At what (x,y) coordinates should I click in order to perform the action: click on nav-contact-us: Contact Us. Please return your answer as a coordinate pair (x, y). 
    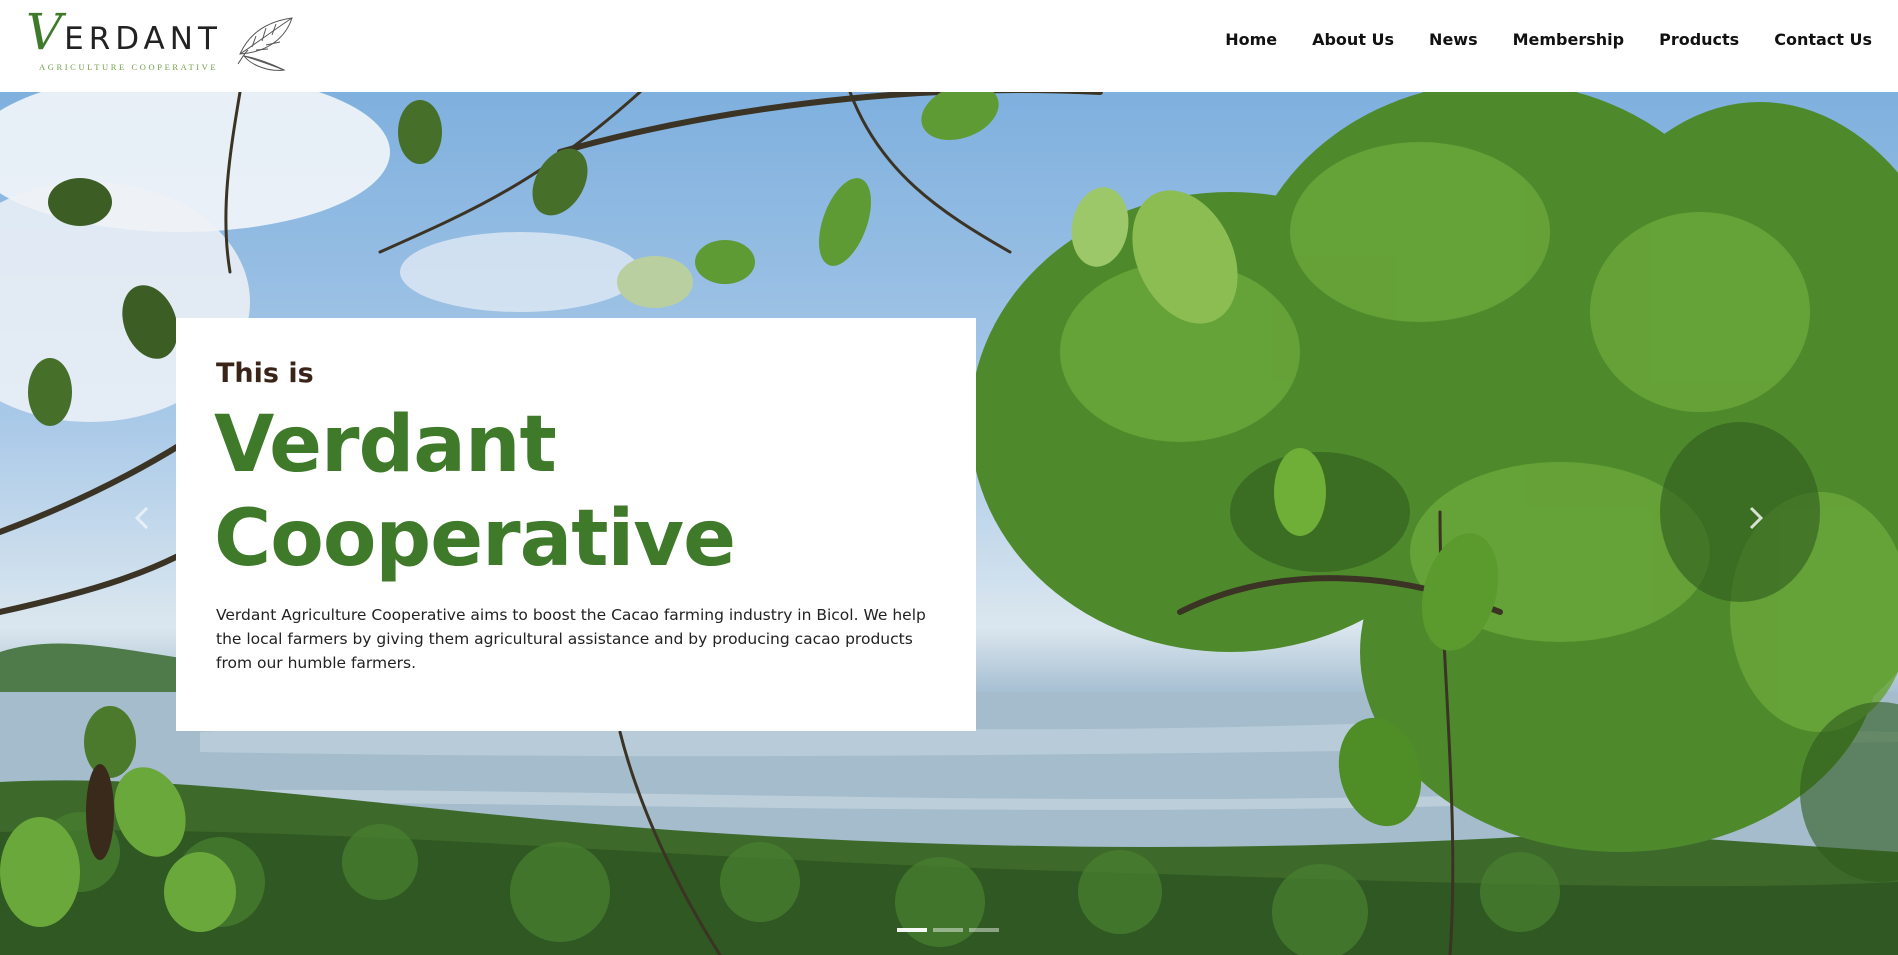
    Looking at the image, I should click on (1823, 39).